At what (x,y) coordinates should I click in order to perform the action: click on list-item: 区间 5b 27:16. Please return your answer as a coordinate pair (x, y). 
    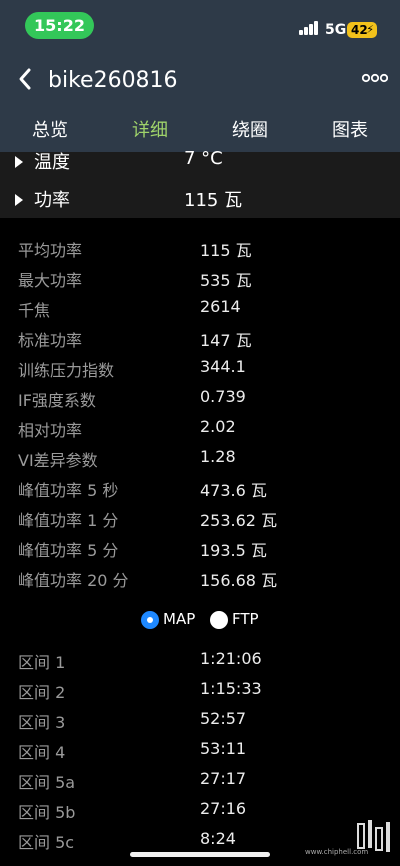
    Looking at the image, I should click on (200, 809).